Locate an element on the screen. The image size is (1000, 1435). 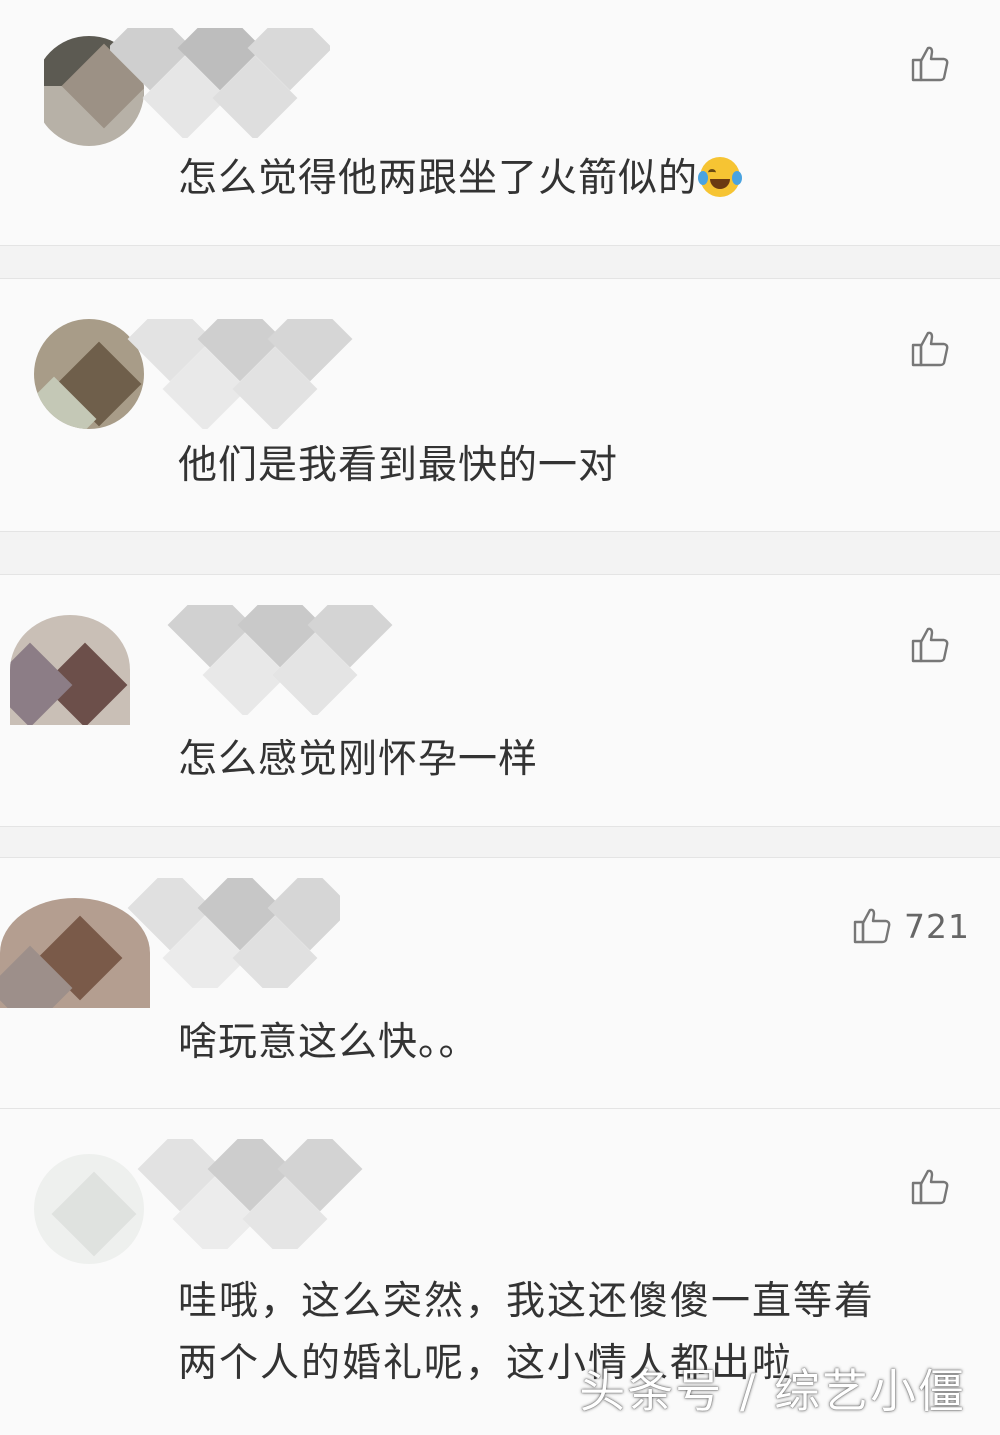
comment-text: 啥玩意这么快。。 is located at coordinates (328, 1042).